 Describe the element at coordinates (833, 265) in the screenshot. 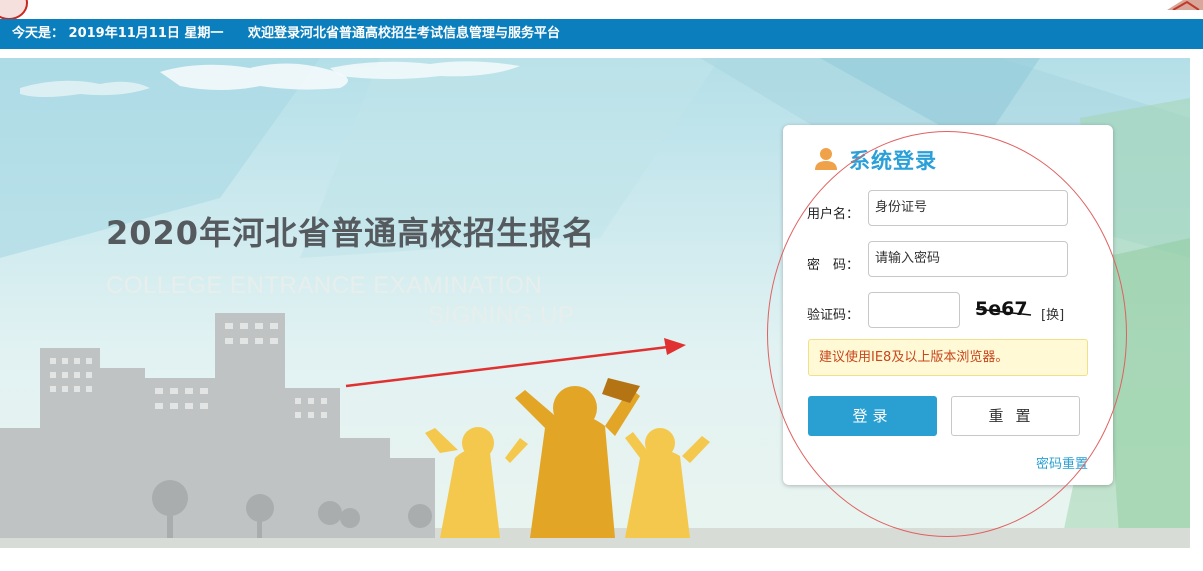

I see `password-label: 密 码：` at that location.